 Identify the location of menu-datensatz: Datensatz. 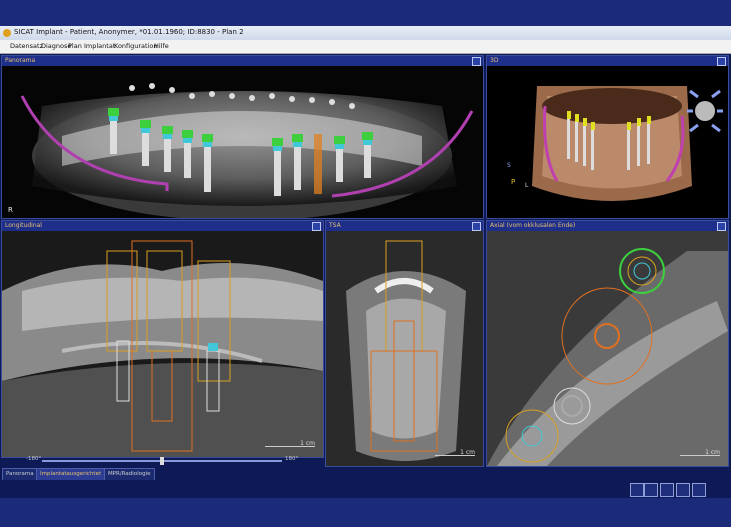
(26, 46).